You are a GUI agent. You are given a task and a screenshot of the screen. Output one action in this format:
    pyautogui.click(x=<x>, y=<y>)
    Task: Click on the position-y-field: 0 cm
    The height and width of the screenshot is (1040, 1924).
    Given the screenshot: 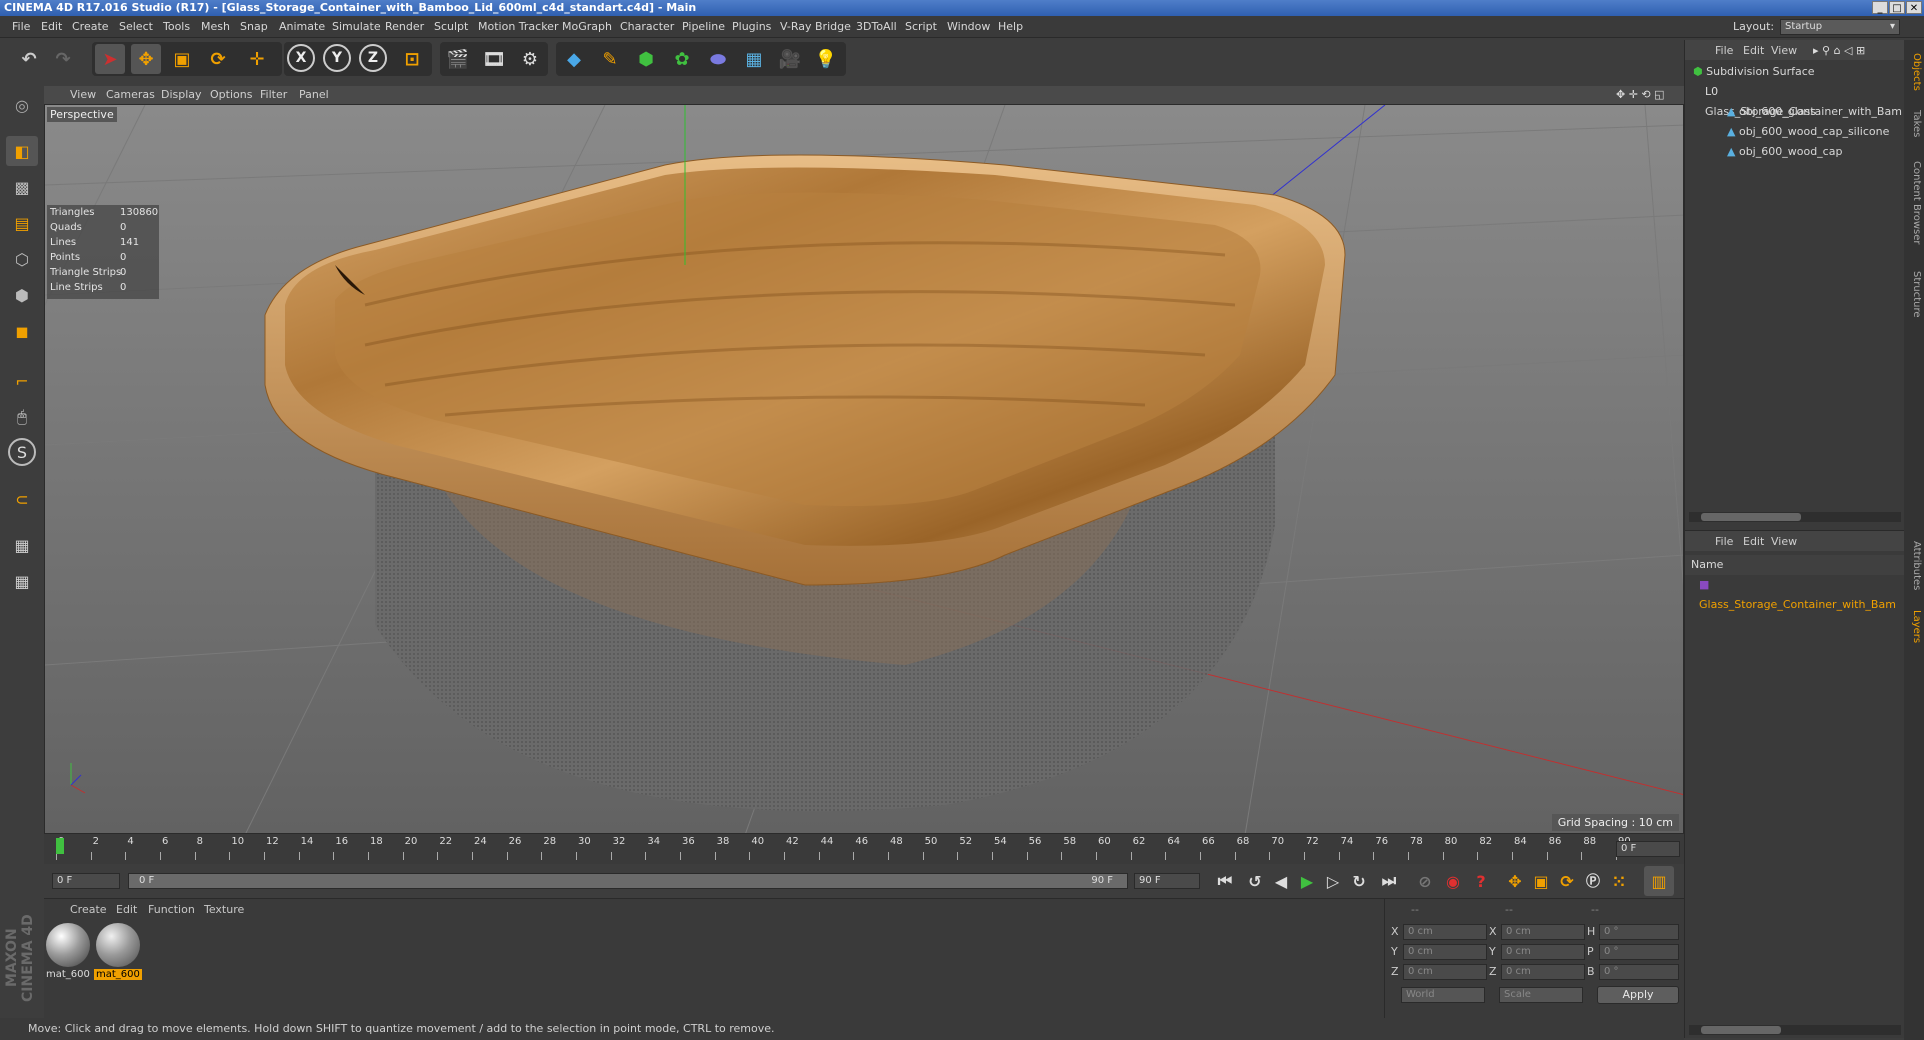 What is the action you would take?
    pyautogui.click(x=1445, y=952)
    